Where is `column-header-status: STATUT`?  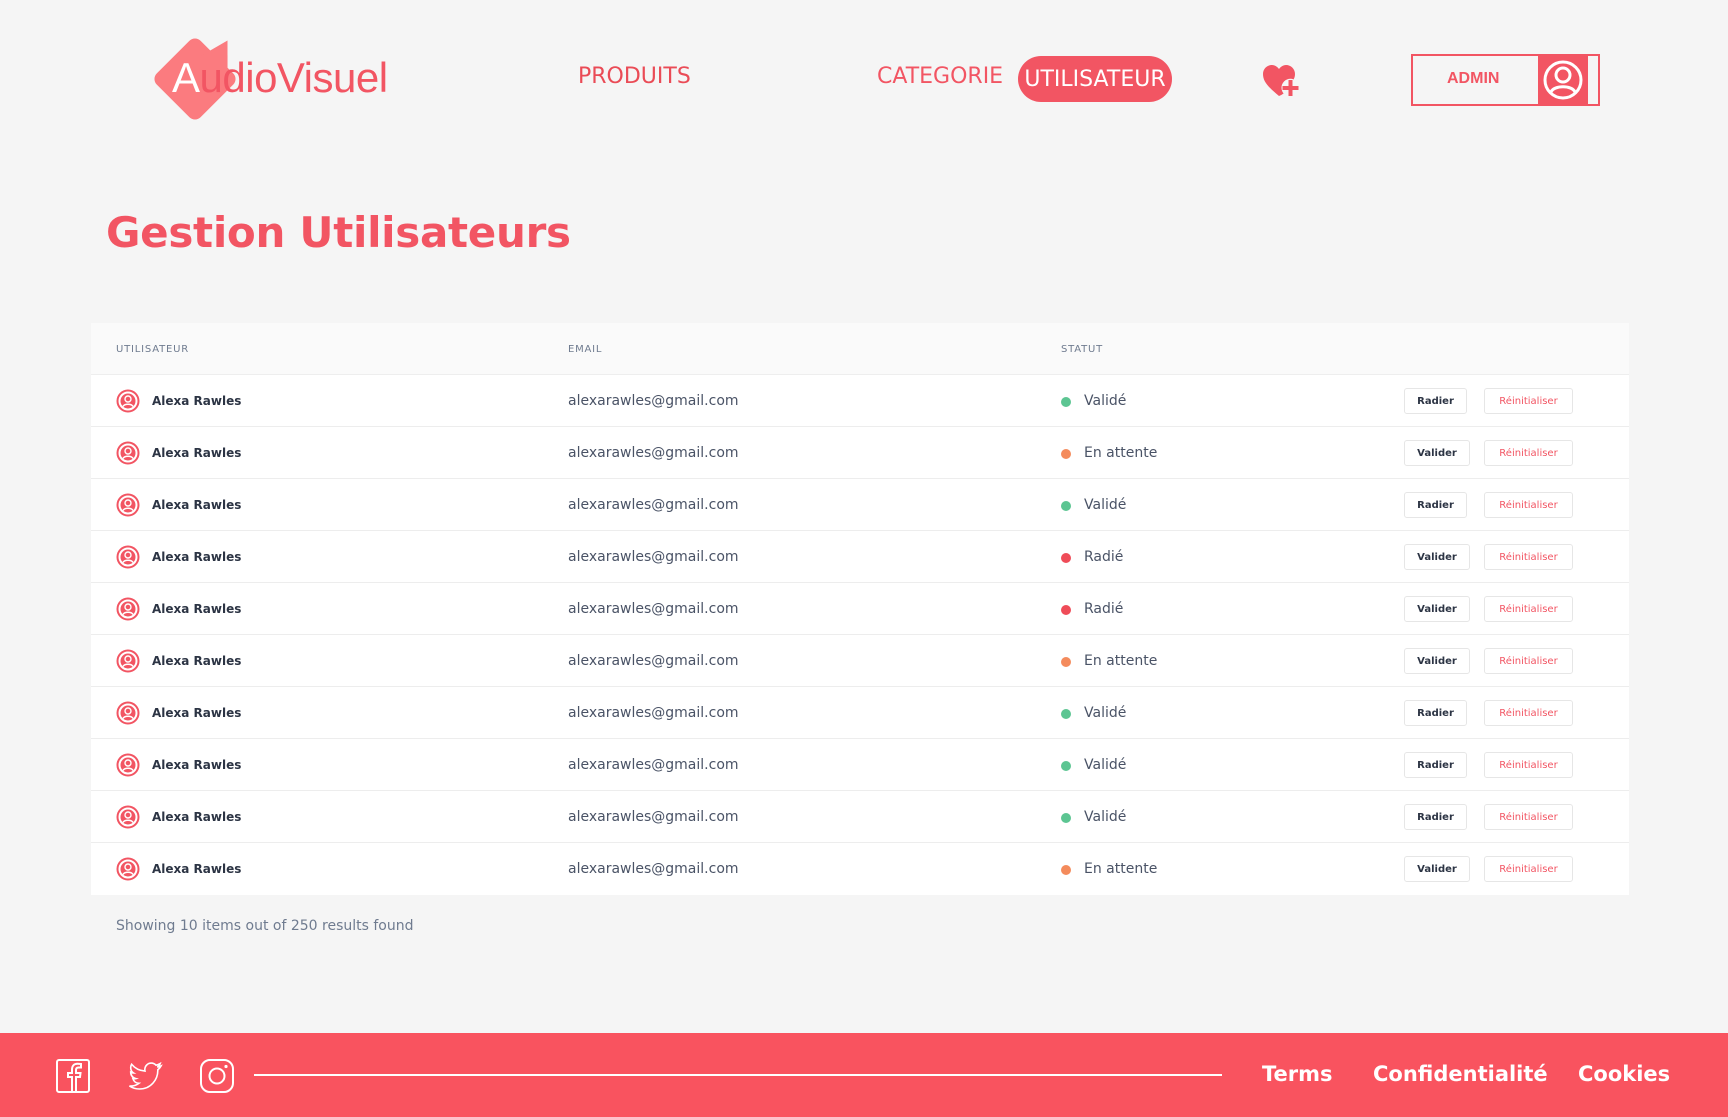
column-header-status: STATUT is located at coordinates (1082, 349).